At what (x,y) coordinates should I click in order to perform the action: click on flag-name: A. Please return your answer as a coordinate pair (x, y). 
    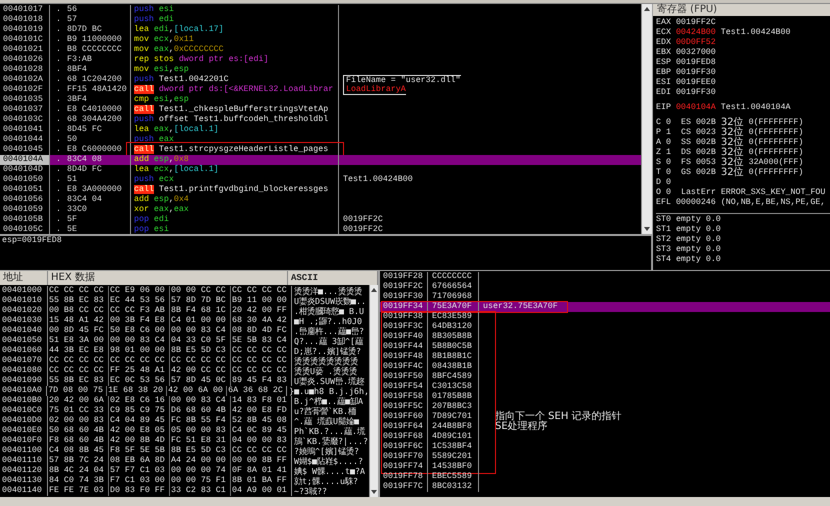
    Looking at the image, I should click on (658, 143).